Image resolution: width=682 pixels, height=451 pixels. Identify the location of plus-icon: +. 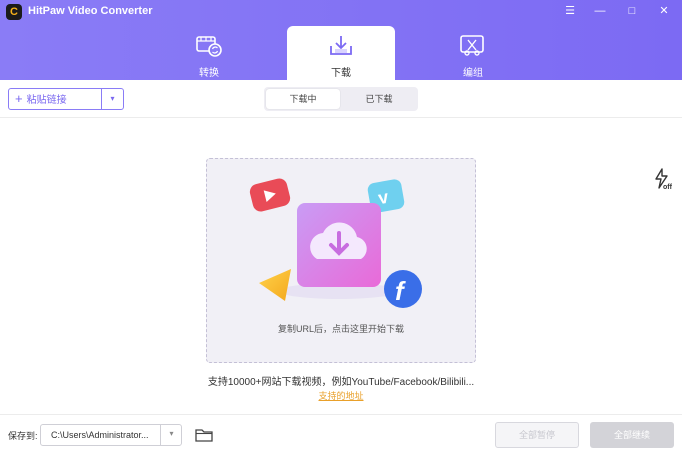
(19, 98).